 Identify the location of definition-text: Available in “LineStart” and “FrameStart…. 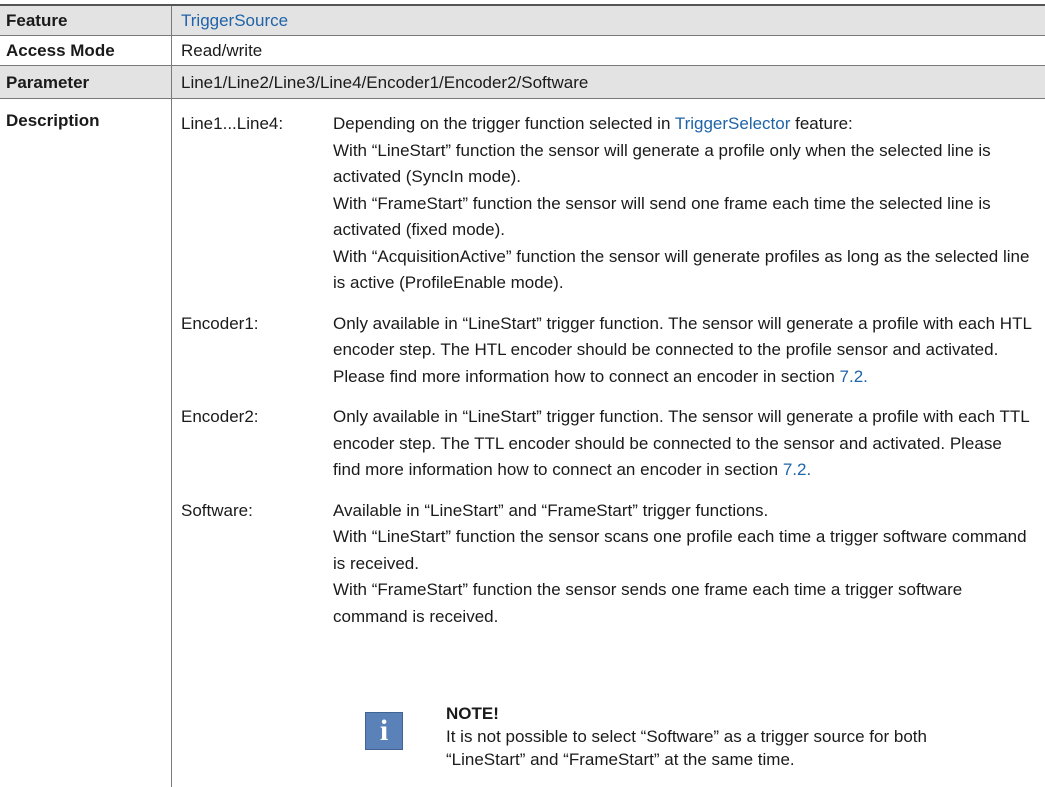
(683, 564).